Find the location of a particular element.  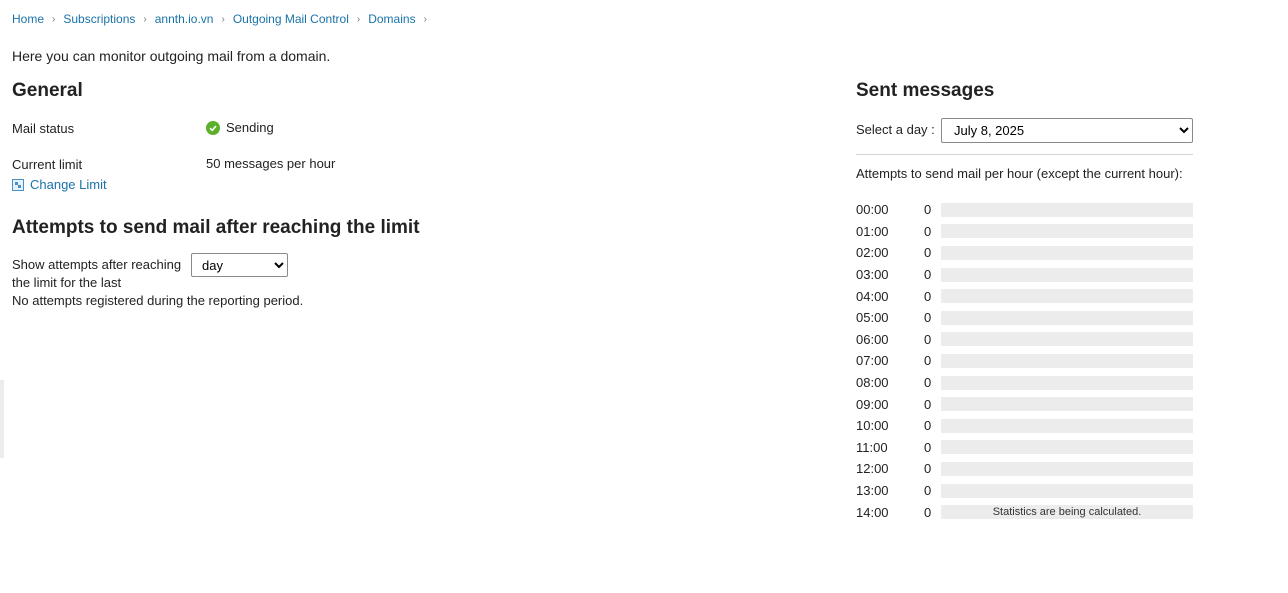

breadcrumb-subscriptions: Subscriptions is located at coordinates (99, 19).